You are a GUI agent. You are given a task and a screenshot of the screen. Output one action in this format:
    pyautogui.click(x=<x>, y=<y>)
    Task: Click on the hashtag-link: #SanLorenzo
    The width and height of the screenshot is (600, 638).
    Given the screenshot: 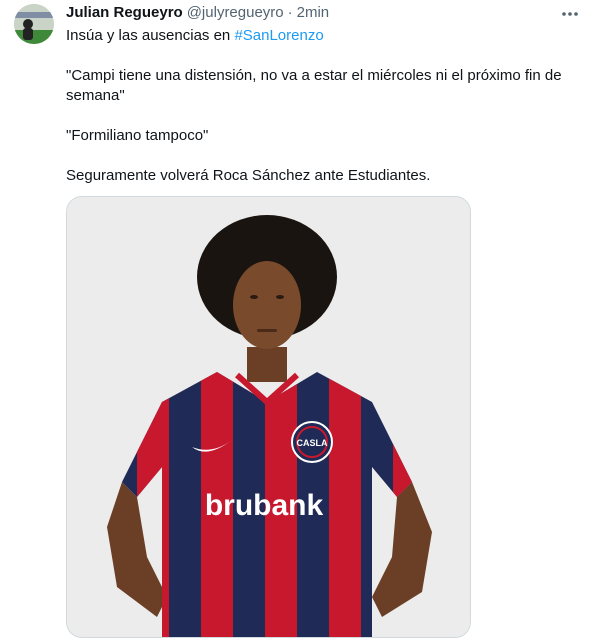 What is the action you would take?
    pyautogui.click(x=278, y=35)
    